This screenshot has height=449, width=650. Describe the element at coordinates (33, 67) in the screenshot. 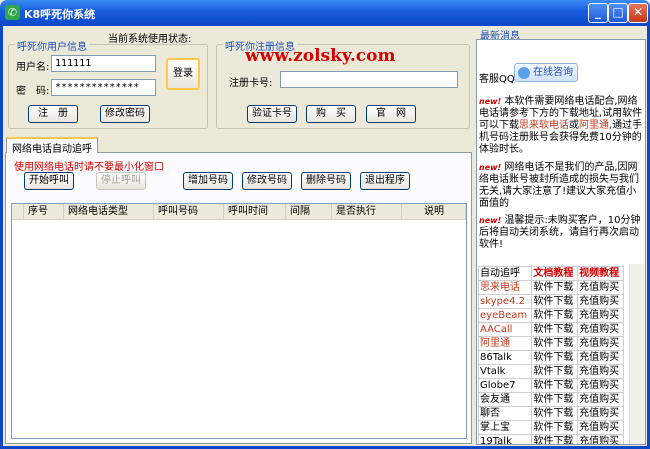

I see `username-label: 用户名:` at that location.